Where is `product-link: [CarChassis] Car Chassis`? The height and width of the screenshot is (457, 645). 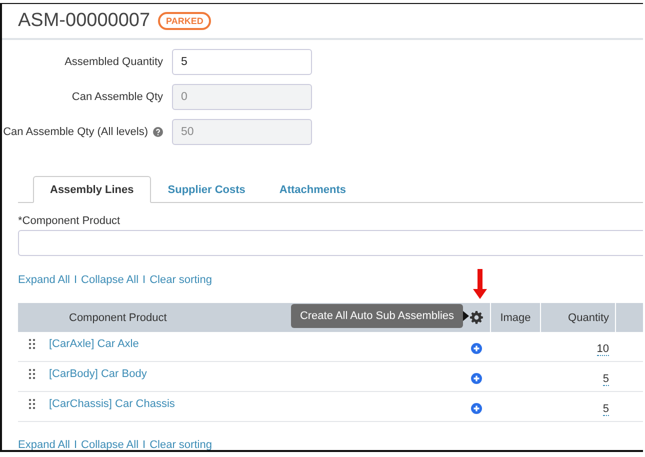
product-link: [CarChassis] Car Chassis is located at coordinates (112, 404).